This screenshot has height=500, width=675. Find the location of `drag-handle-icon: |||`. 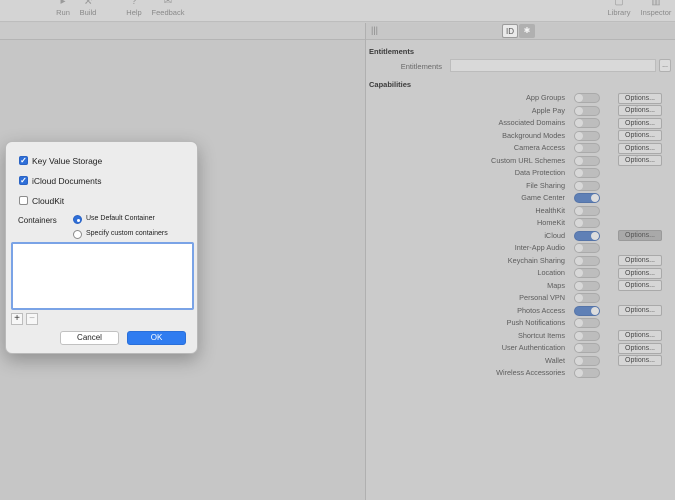

drag-handle-icon: ||| is located at coordinates (374, 30).